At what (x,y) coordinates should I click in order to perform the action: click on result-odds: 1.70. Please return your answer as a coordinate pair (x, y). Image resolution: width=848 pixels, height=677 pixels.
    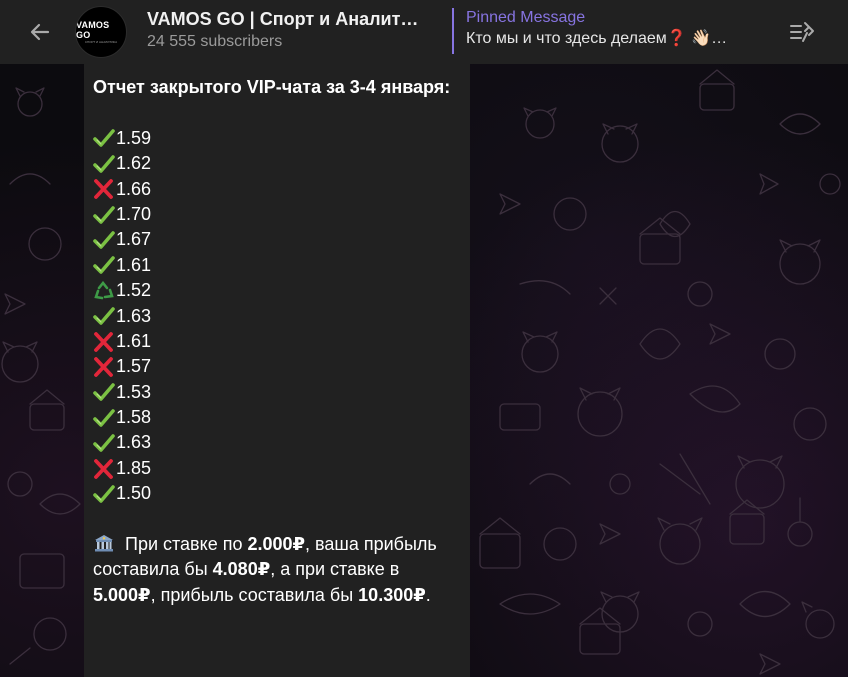
    Looking at the image, I should click on (134, 213).